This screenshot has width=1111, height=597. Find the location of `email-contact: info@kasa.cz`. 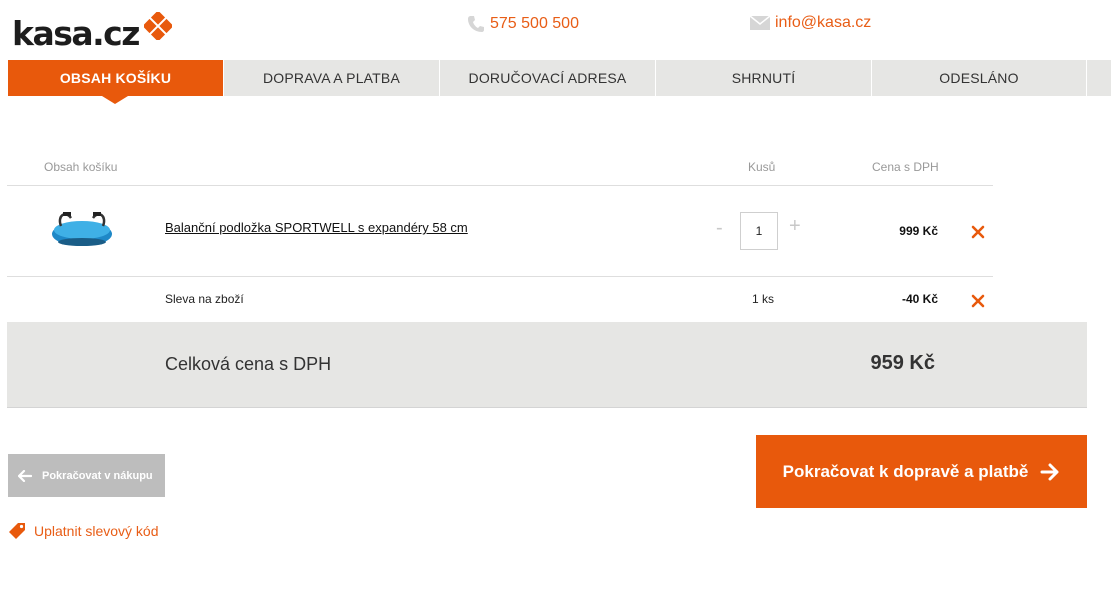

email-contact: info@kasa.cz is located at coordinates (810, 23).